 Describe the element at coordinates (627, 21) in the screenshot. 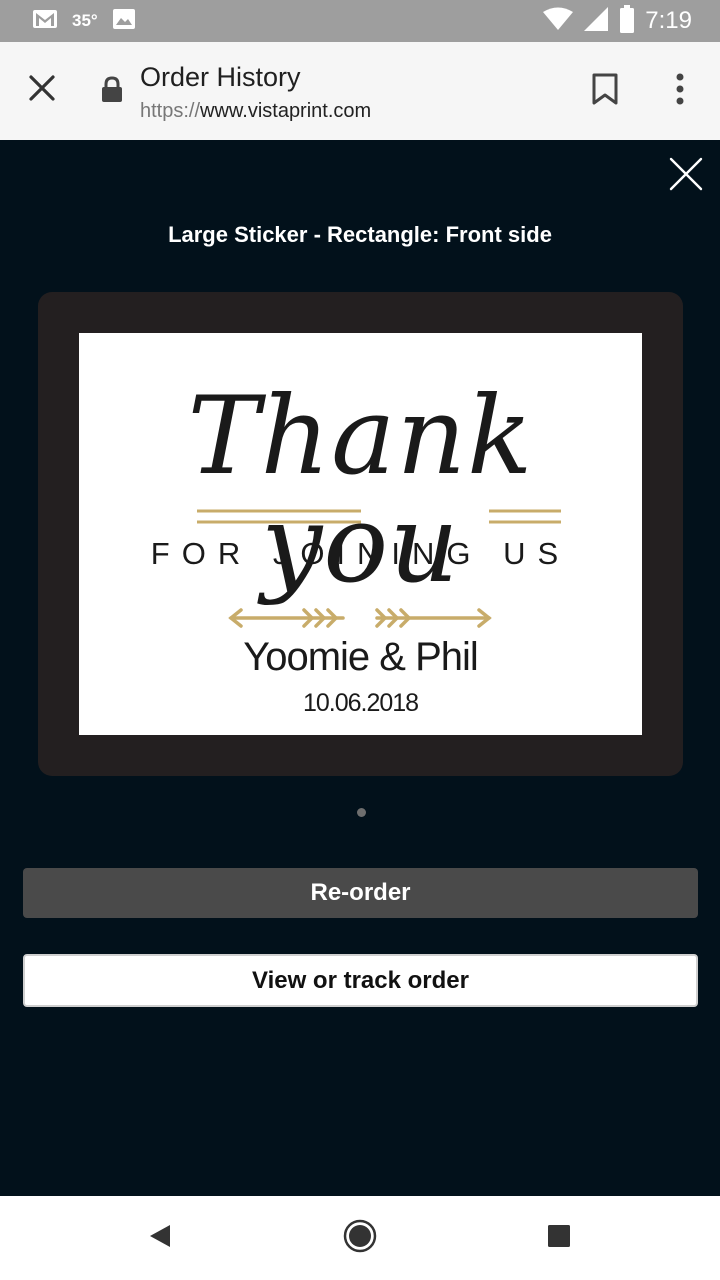

I see `battery-icon` at that location.